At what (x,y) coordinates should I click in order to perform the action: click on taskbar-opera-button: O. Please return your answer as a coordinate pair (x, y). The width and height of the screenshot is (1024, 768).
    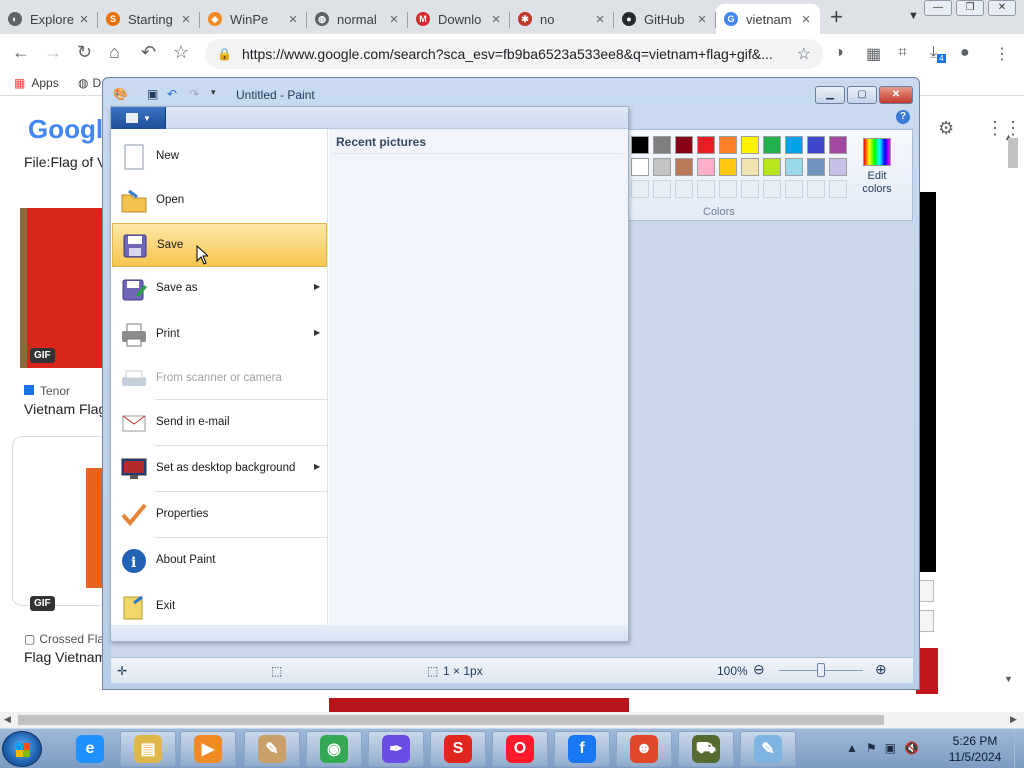
    Looking at the image, I should click on (520, 749).